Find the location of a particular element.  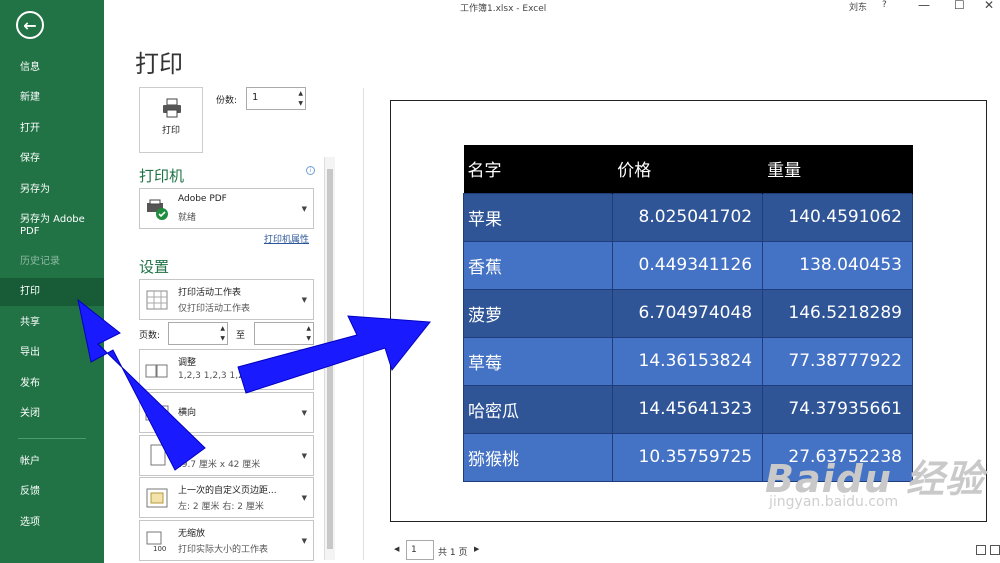

scaling-desc: 打印实际大小的工作表 is located at coordinates (223, 550).